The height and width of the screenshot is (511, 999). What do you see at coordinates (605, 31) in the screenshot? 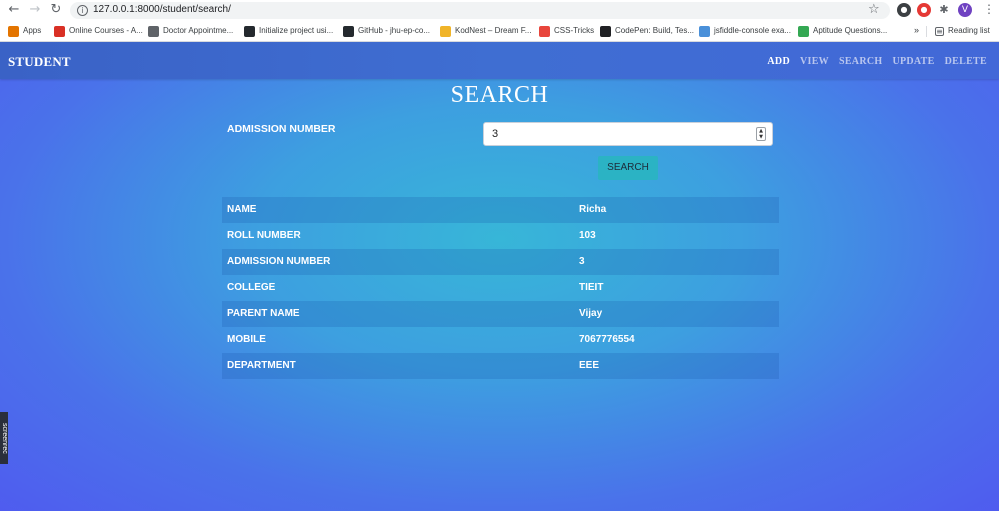
I see `codepen-icon` at bounding box center [605, 31].